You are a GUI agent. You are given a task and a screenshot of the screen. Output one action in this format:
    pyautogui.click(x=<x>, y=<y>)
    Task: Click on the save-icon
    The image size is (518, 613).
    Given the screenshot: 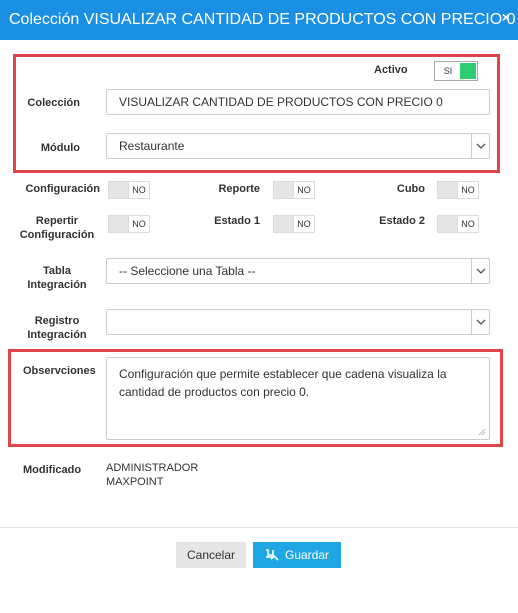 What is the action you would take?
    pyautogui.click(x=272, y=555)
    